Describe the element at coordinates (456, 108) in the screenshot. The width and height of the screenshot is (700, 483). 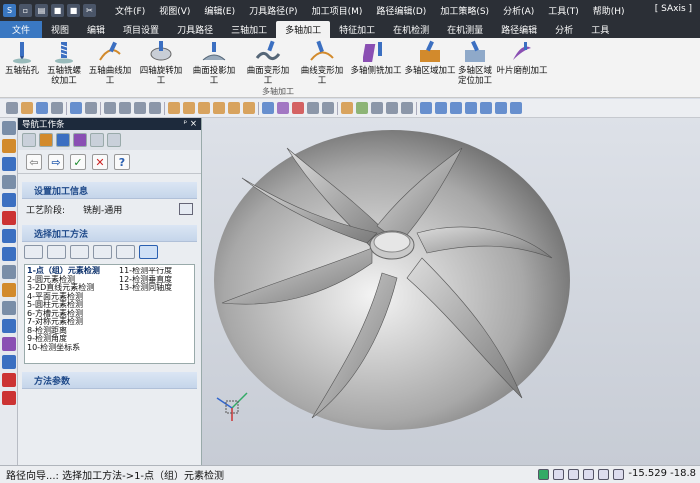
I see `rotate-view-icon` at that location.